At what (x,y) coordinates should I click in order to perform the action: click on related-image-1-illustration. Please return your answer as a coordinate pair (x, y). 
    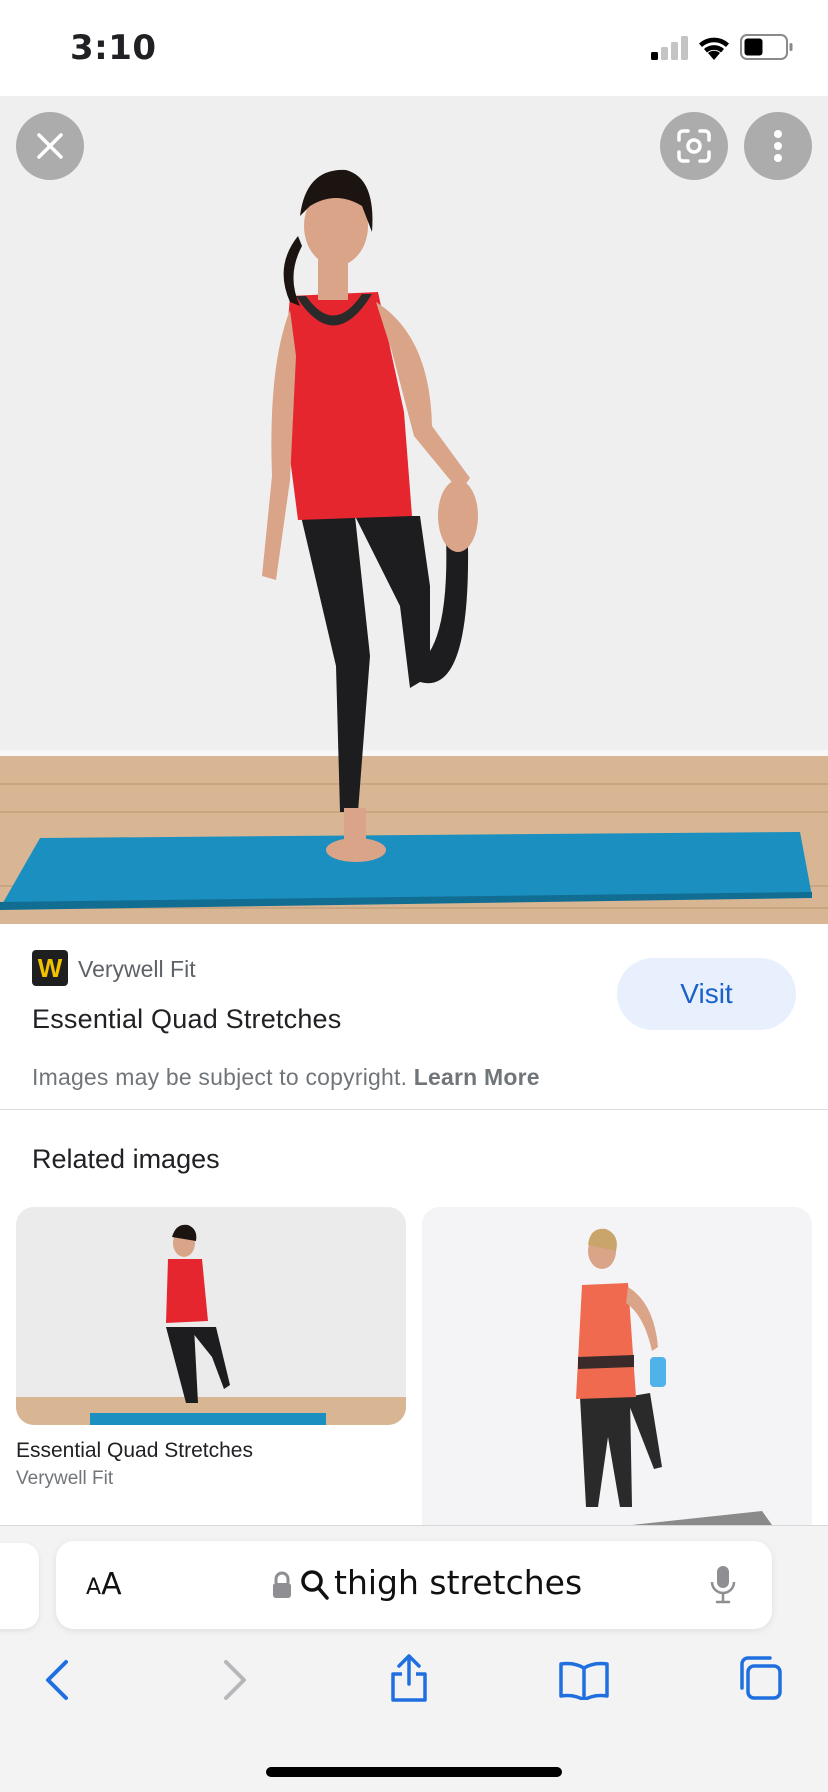
    Looking at the image, I should click on (211, 1316).